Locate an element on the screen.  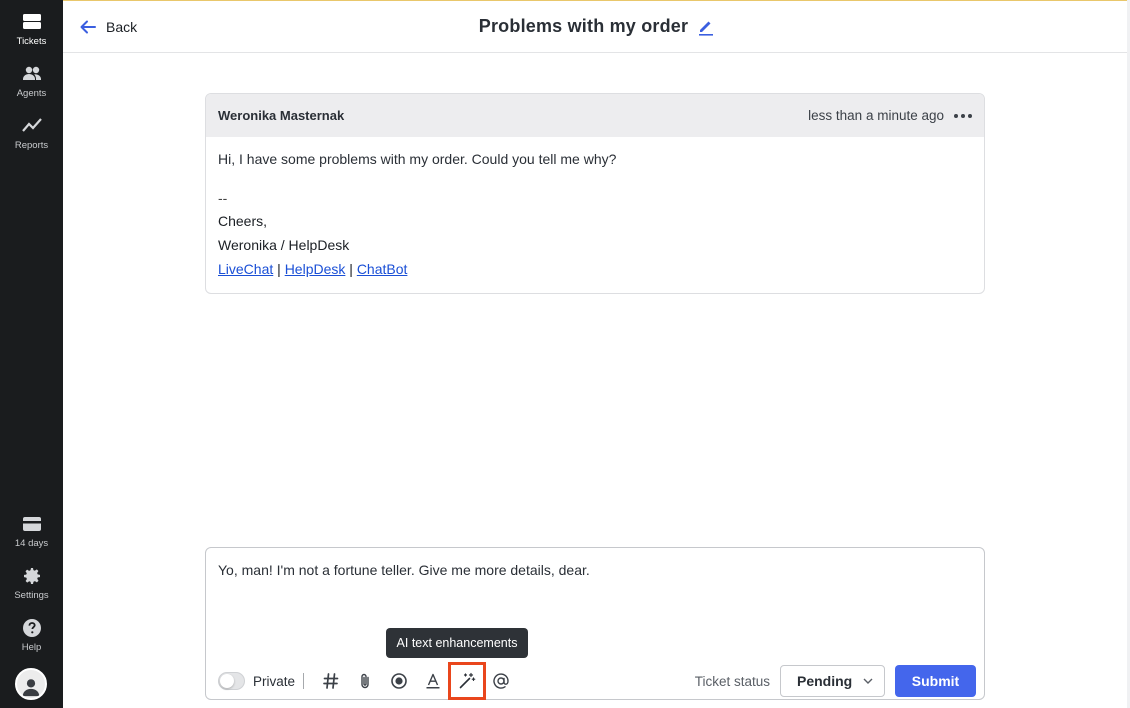
signature-links: LiveChat | HelpDesk | ChatBot is located at coordinates (595, 269).